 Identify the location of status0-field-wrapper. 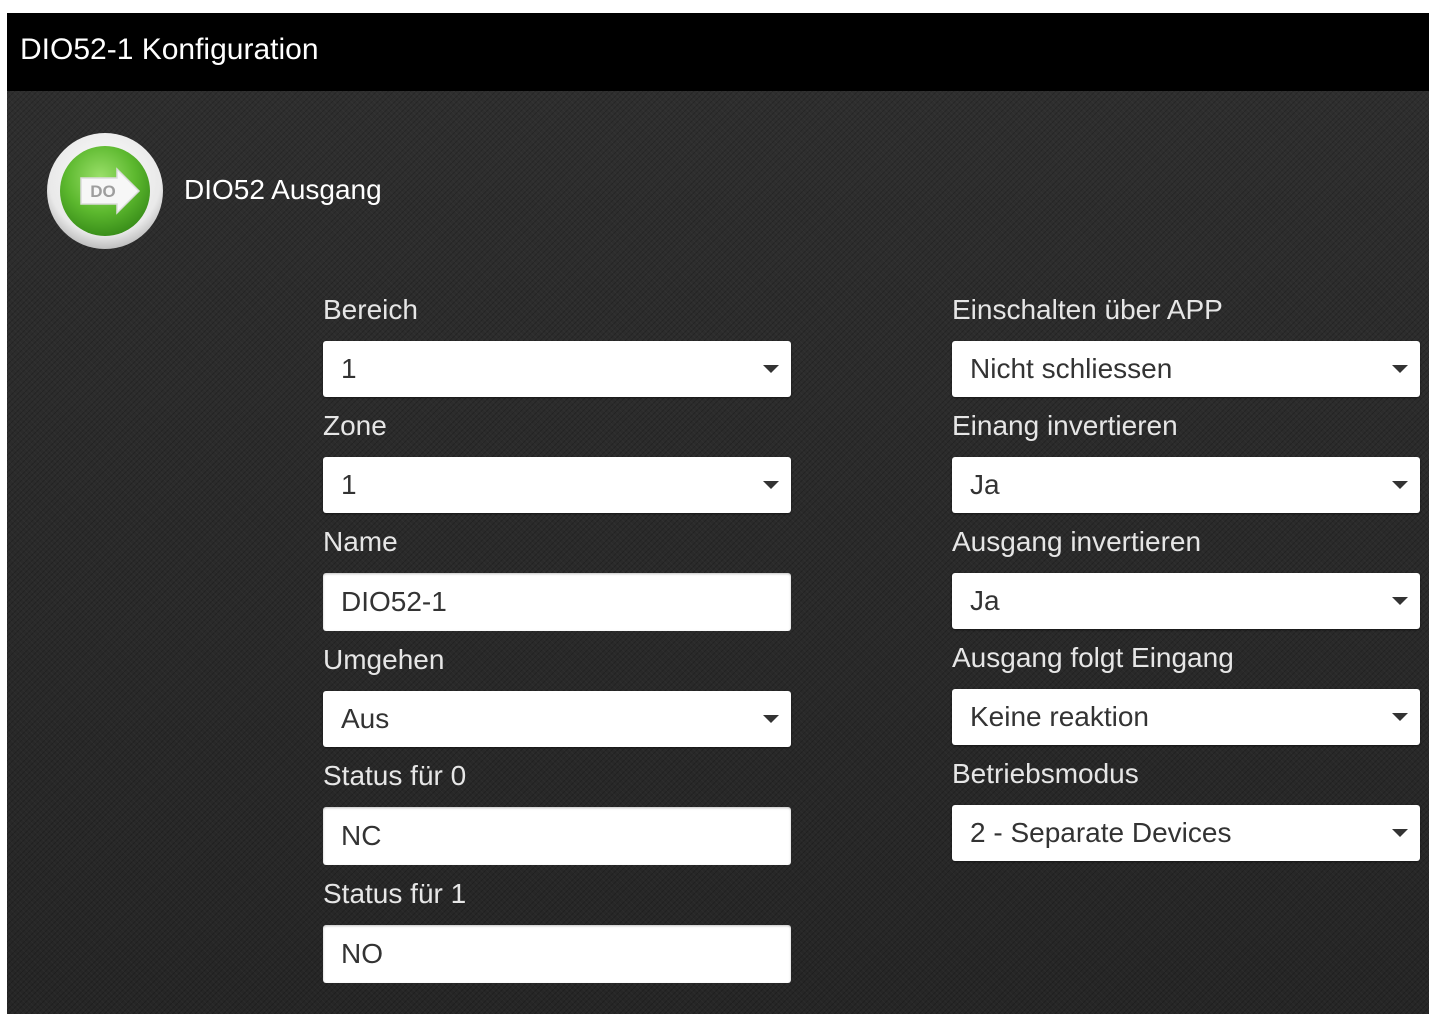
(557, 836).